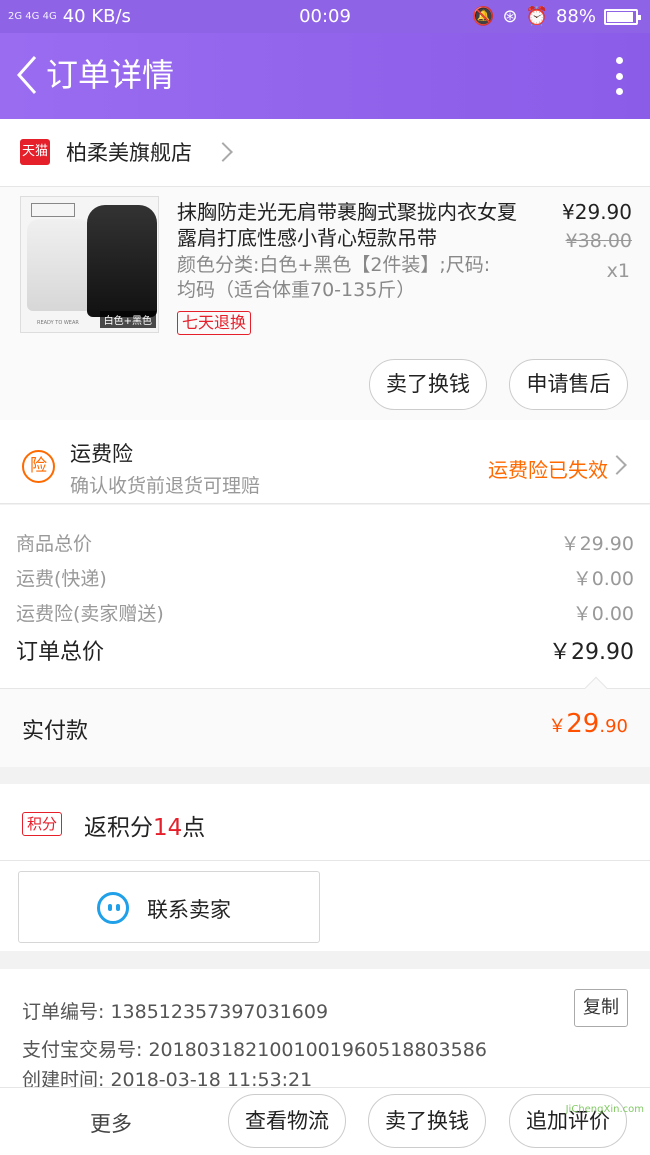  What do you see at coordinates (59, 265) in the screenshot?
I see `white-top-shape` at bounding box center [59, 265].